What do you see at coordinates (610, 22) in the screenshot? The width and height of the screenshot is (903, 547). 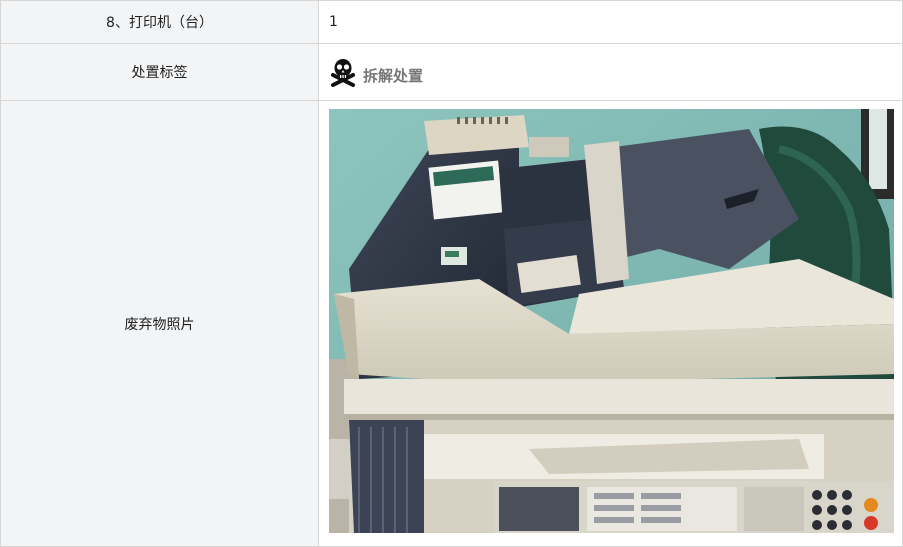 I see `quantity-value: 1` at bounding box center [610, 22].